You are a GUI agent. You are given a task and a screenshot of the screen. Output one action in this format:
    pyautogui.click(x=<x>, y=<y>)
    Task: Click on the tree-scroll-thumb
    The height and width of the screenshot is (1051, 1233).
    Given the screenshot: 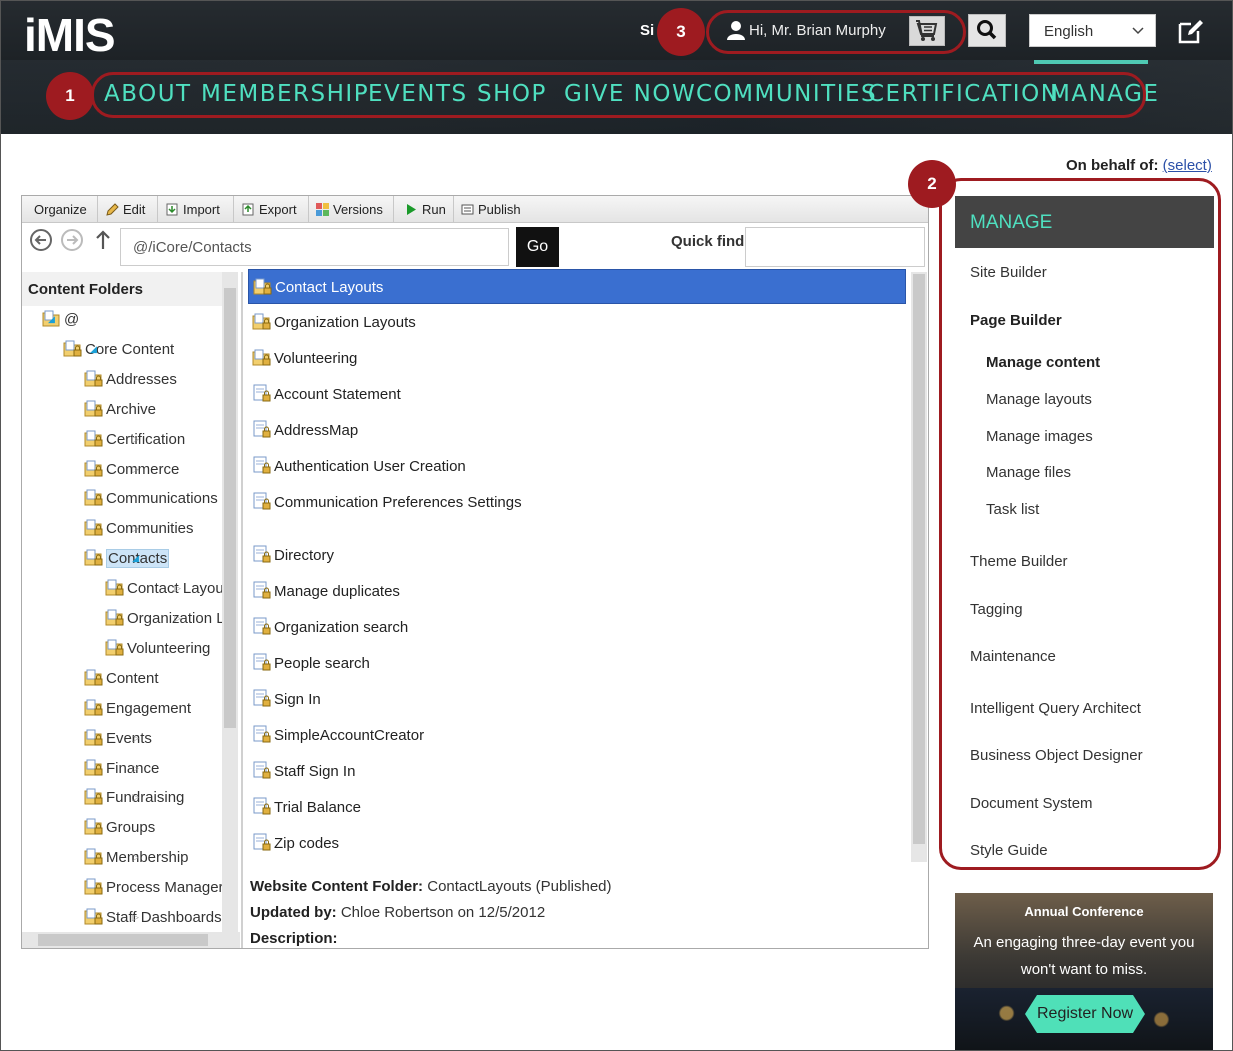 What is the action you would take?
    pyautogui.click(x=230, y=508)
    